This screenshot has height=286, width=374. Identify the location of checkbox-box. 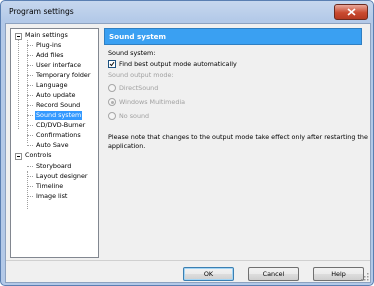
(112, 64).